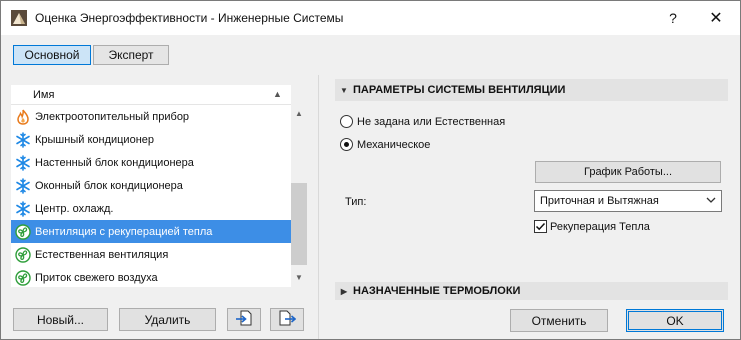 The image size is (741, 340). I want to click on scroll-up-icon: ▲, so click(299, 113).